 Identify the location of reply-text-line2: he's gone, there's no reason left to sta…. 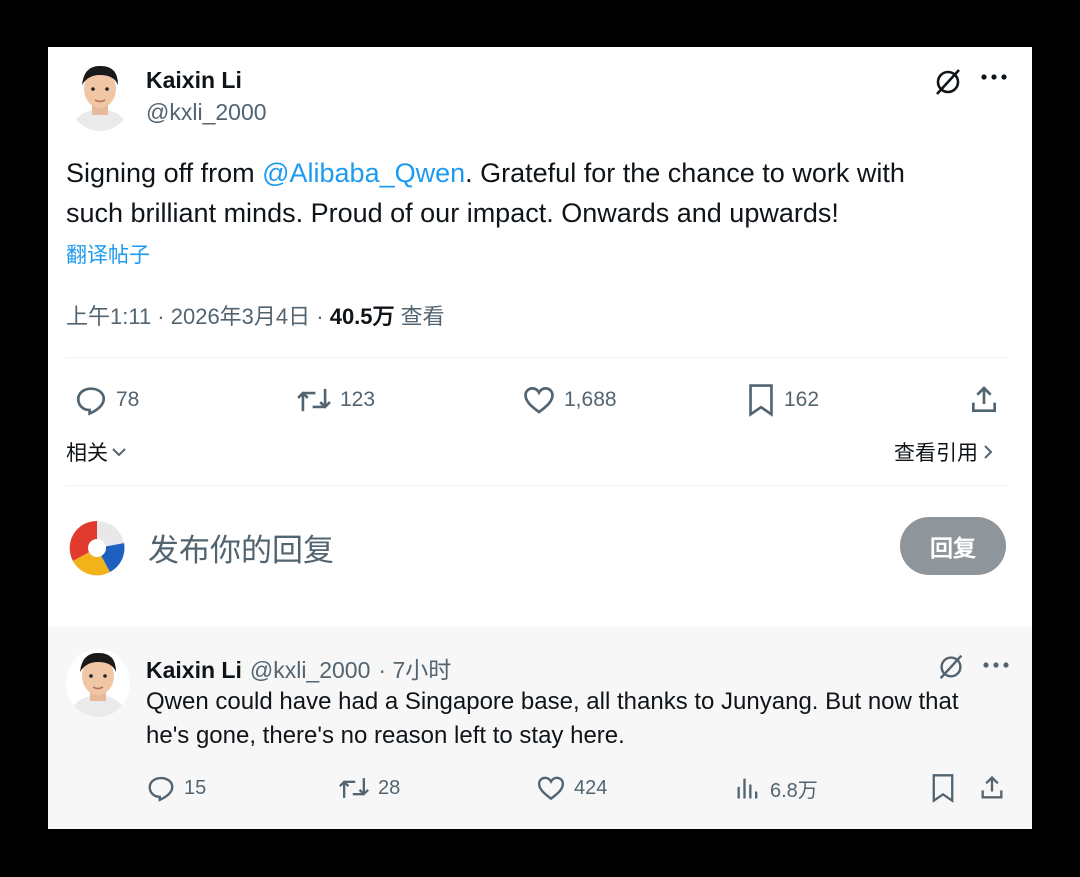
(385, 735).